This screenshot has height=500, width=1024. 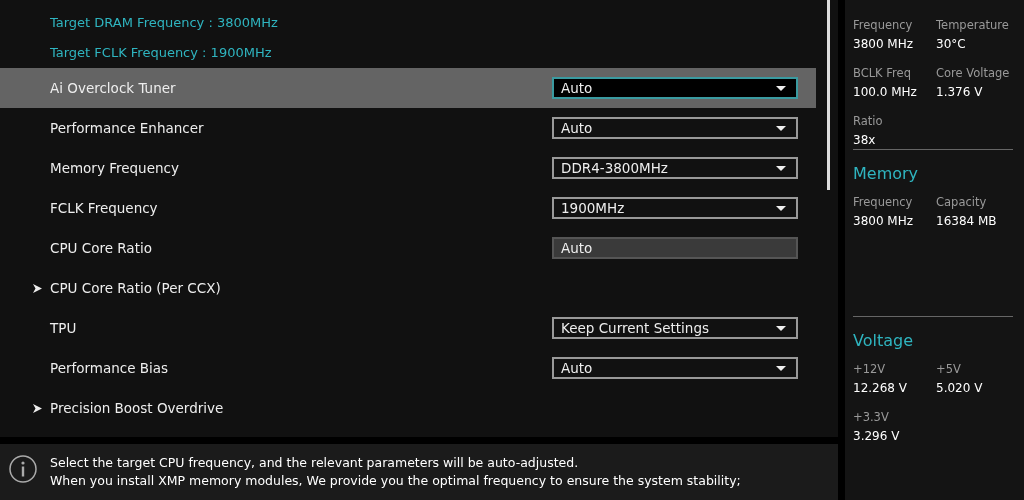 What do you see at coordinates (109, 368) in the screenshot?
I see `setting-label: Performance Bias` at bounding box center [109, 368].